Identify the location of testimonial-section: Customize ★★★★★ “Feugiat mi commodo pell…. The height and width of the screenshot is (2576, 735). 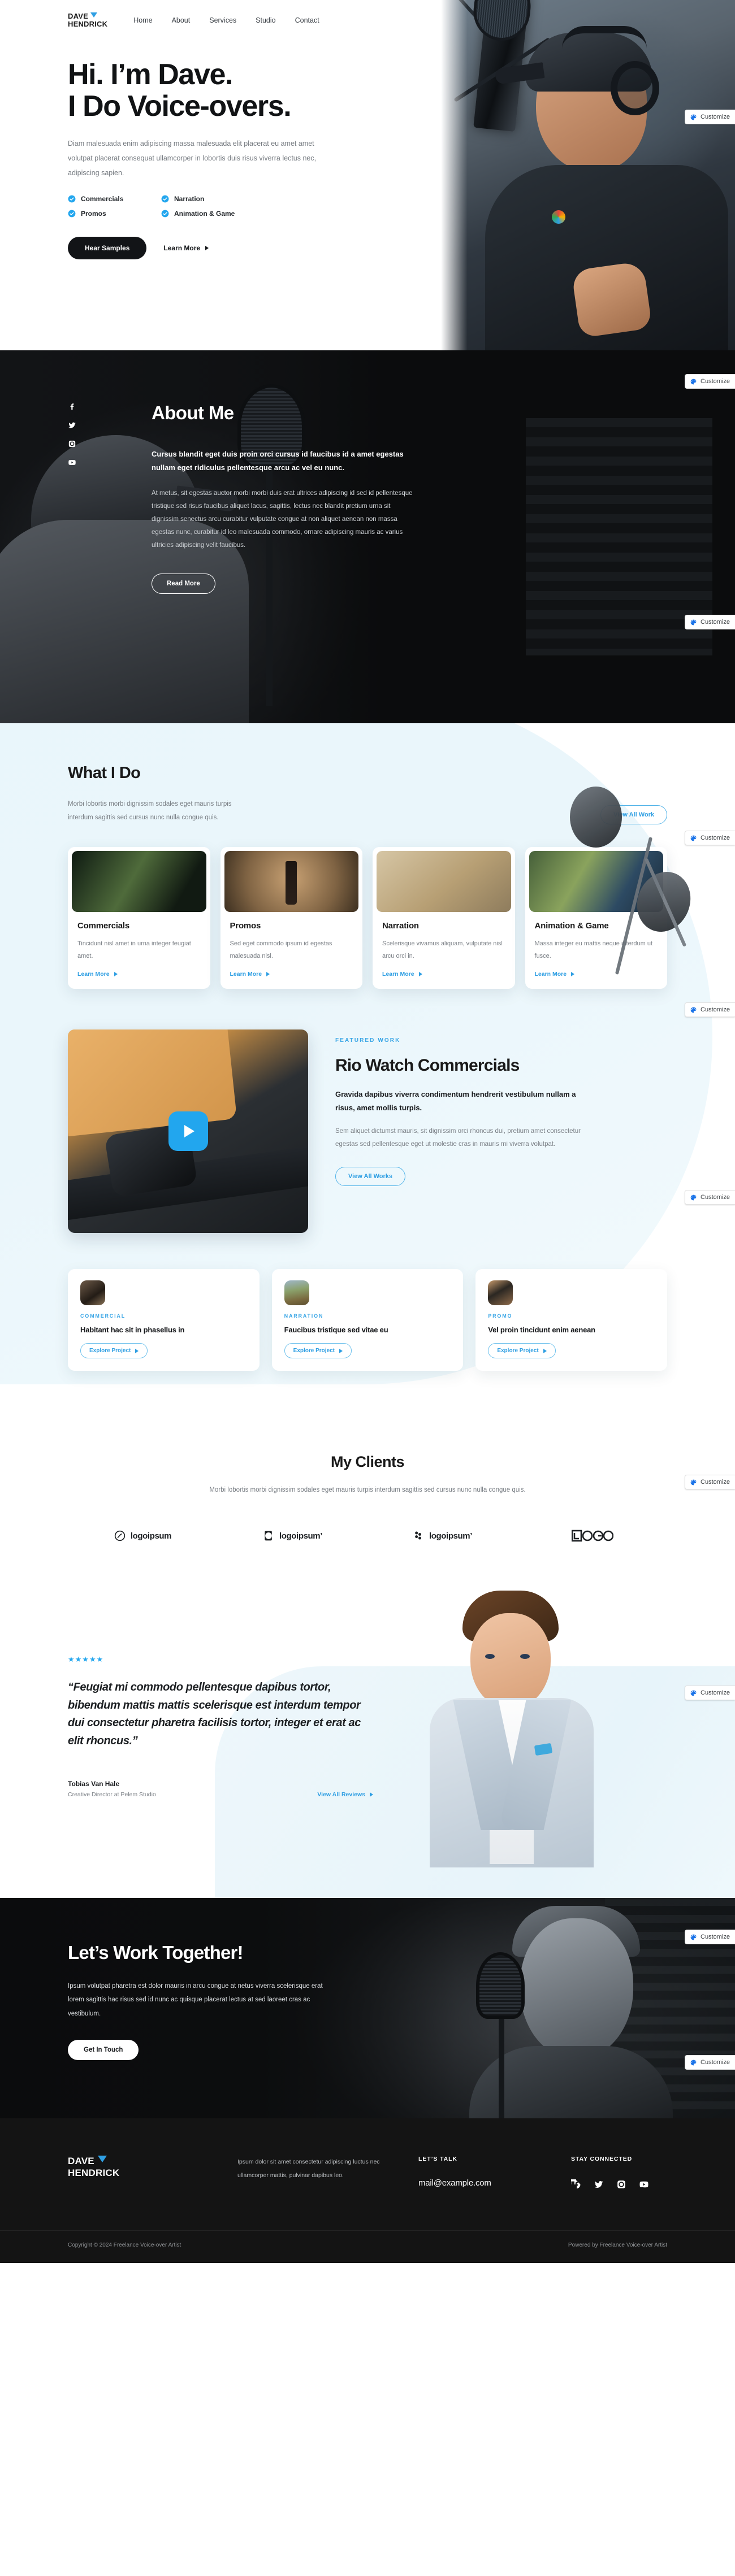
(367, 1740).